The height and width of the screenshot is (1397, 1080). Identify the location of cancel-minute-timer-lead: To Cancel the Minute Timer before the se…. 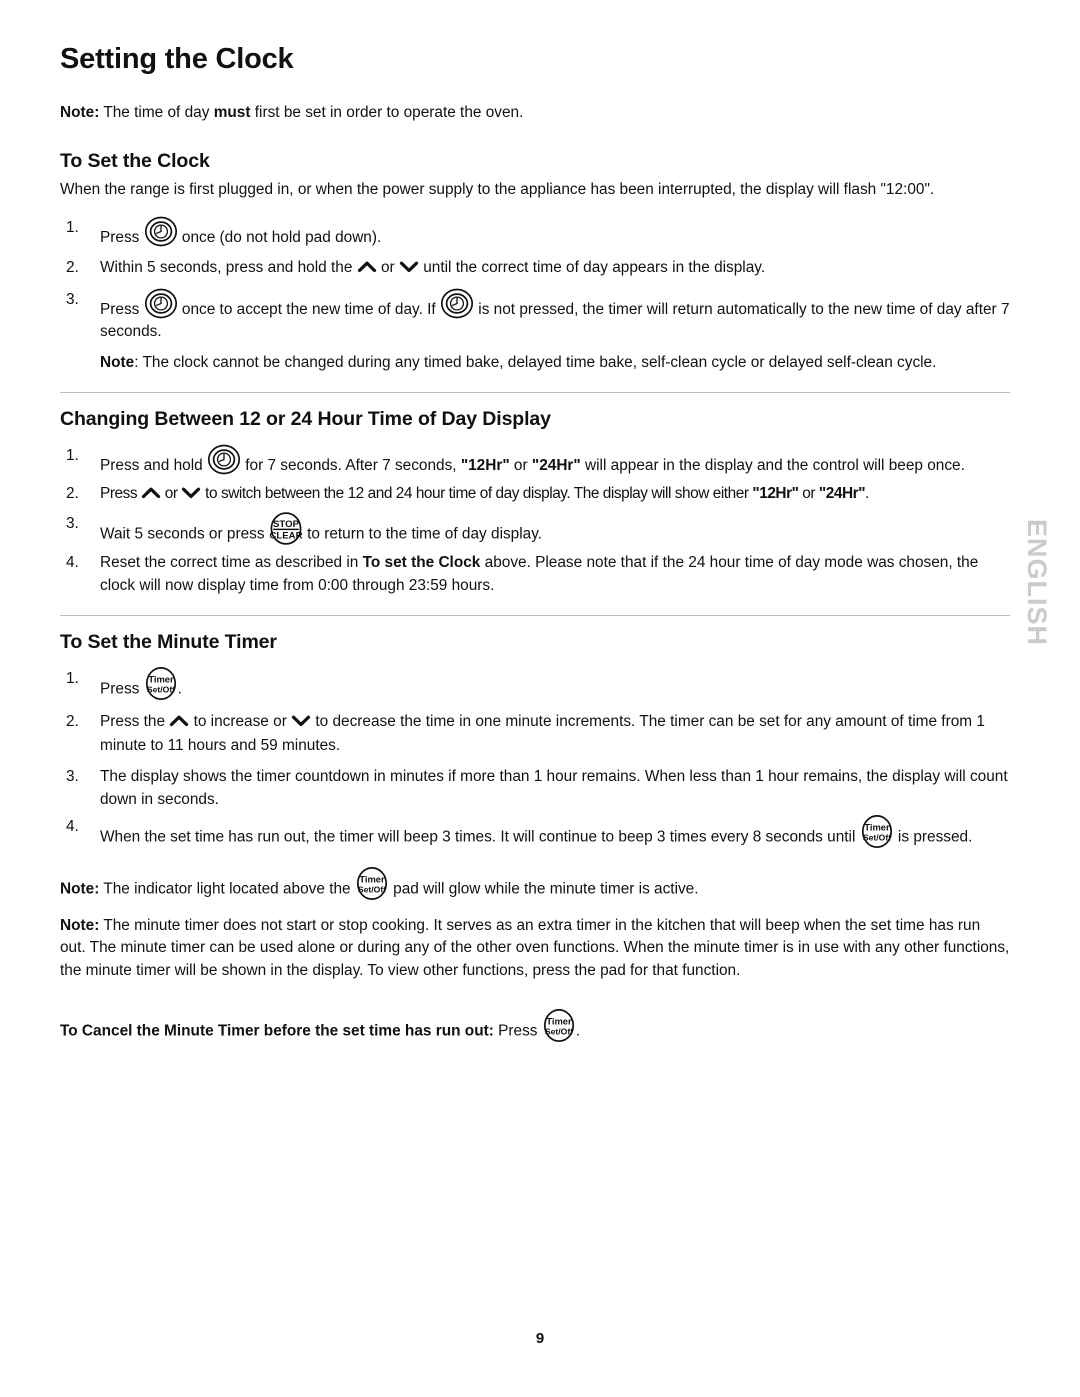
(277, 1031).